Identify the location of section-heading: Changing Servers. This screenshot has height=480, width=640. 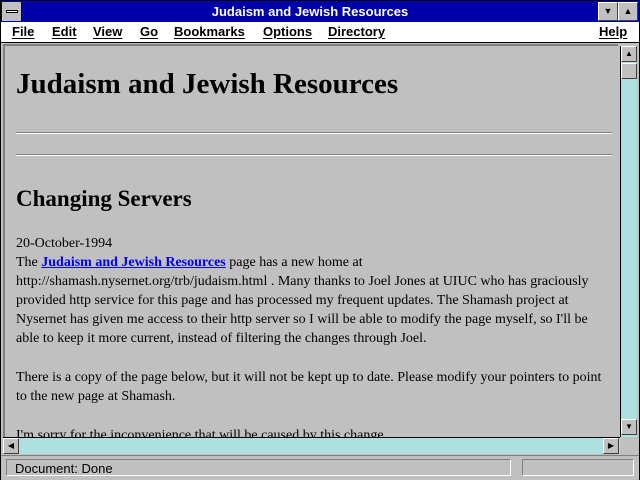
(104, 198).